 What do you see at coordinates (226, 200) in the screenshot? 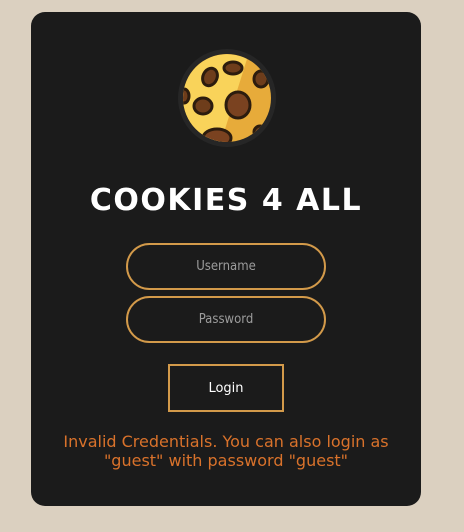
I see `page-title: COOKIES 4 ALL` at bounding box center [226, 200].